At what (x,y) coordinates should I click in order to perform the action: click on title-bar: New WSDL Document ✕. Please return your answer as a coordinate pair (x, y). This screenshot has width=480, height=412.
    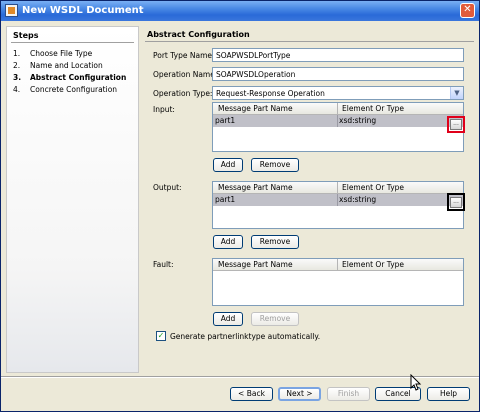
    Looking at the image, I should click on (240, 11).